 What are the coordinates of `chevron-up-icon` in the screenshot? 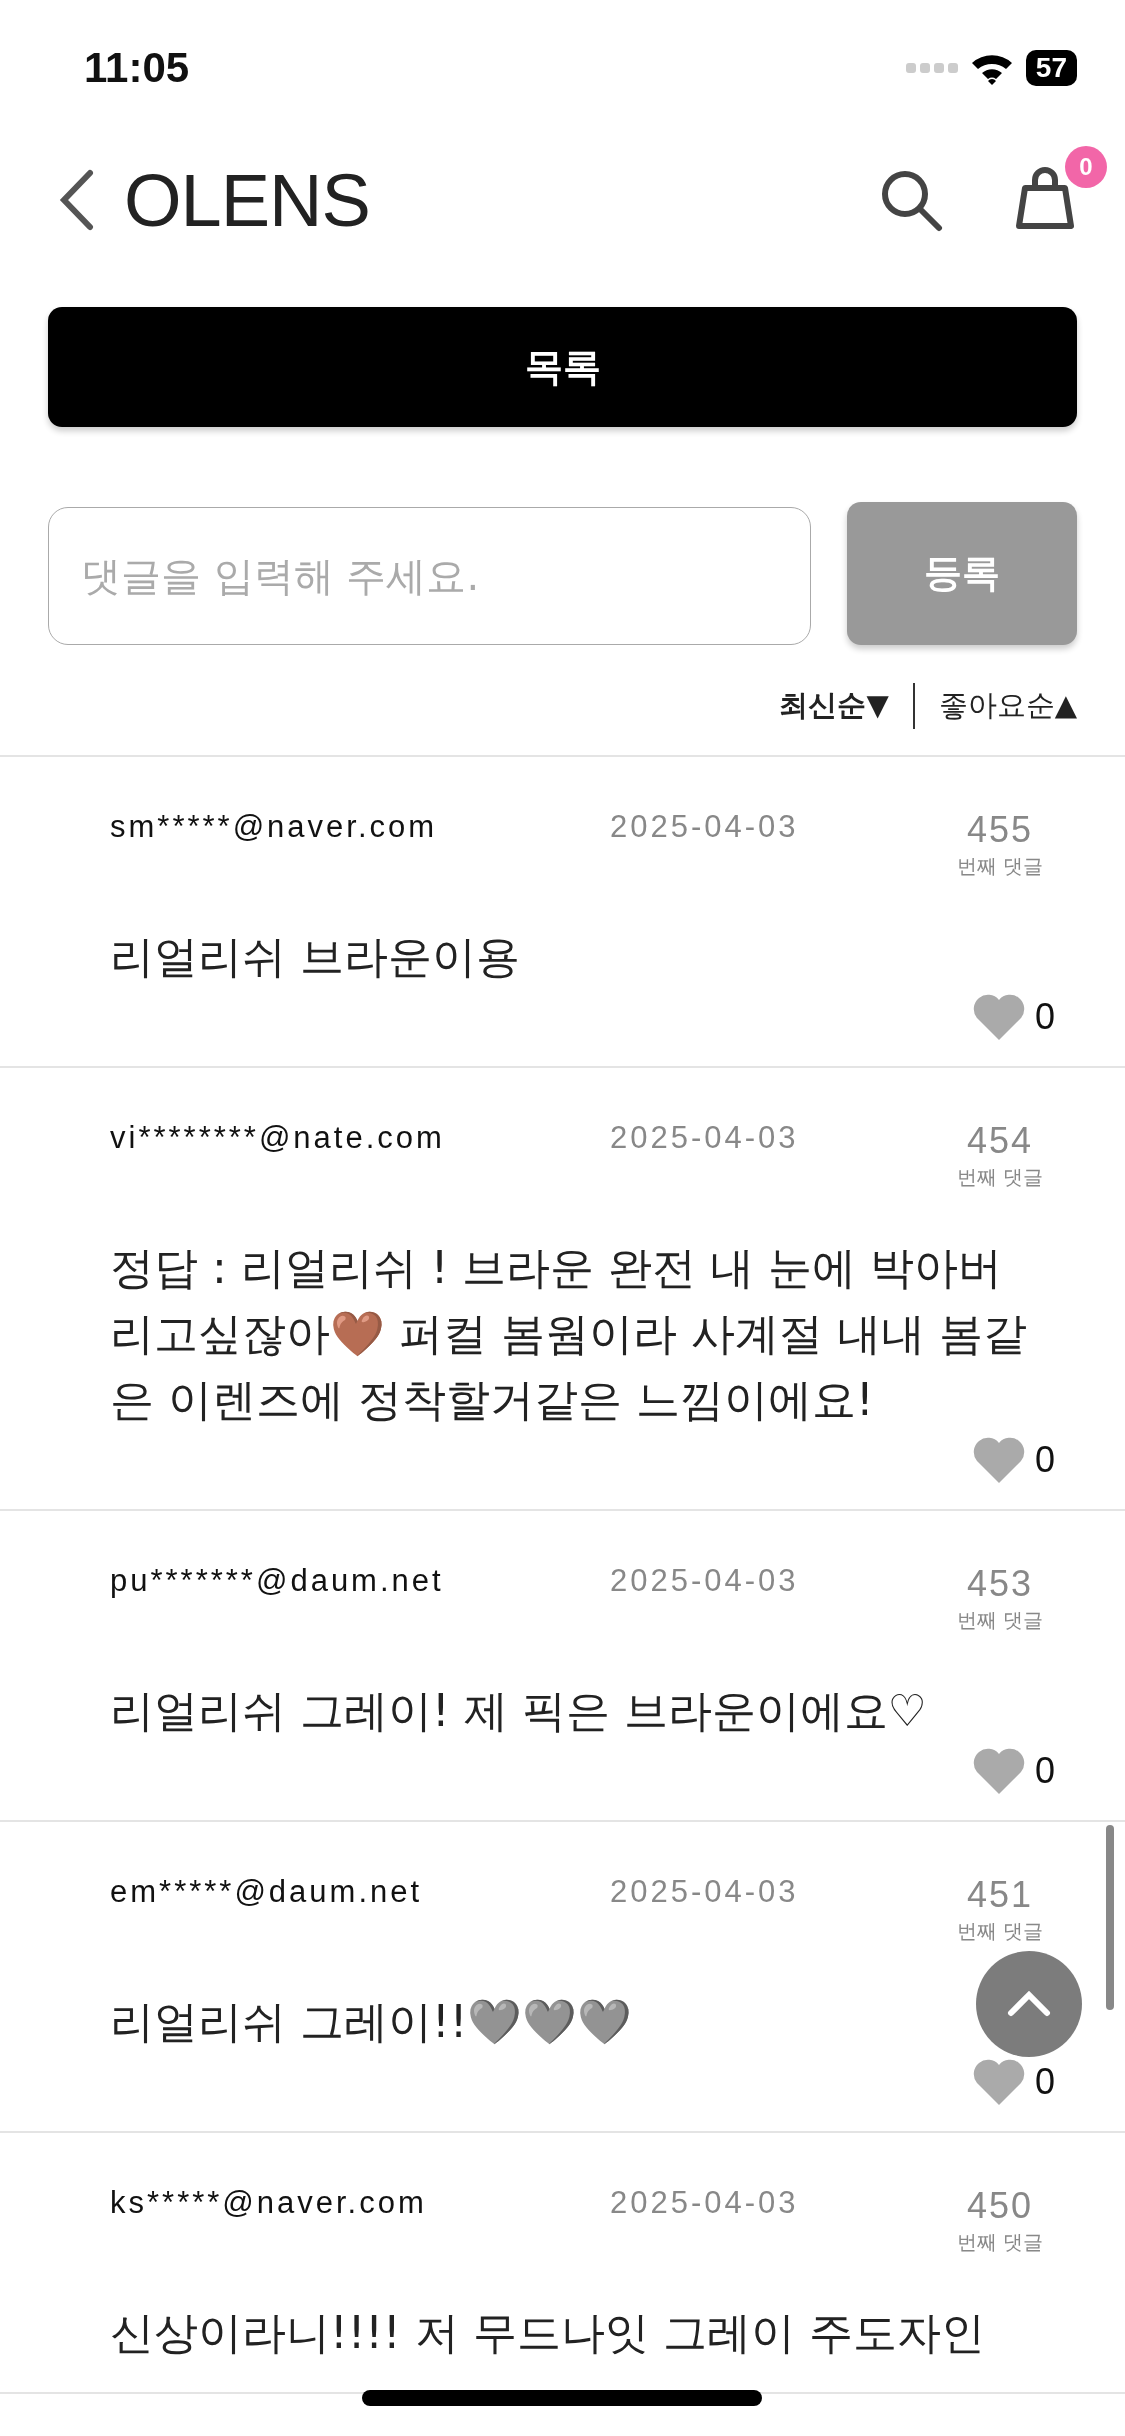 It's located at (1029, 2004).